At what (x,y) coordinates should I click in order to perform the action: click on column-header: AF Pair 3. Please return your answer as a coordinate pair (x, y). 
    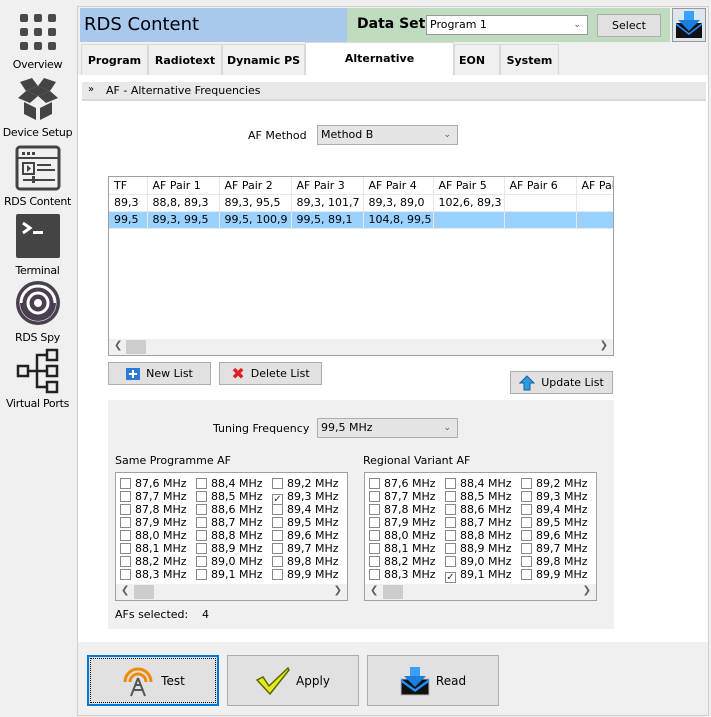
    Looking at the image, I should click on (327, 186).